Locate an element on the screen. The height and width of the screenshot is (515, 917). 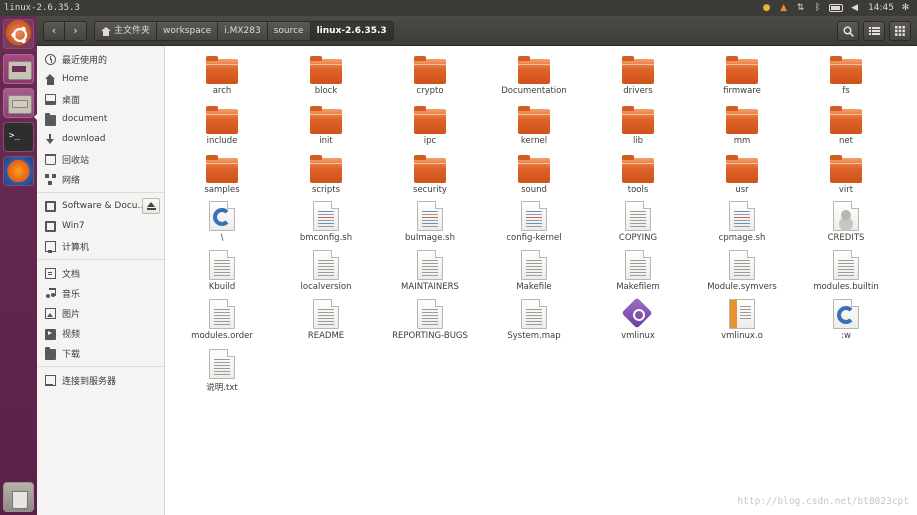
sidebar-item-download: download is located at coordinates (100, 139).